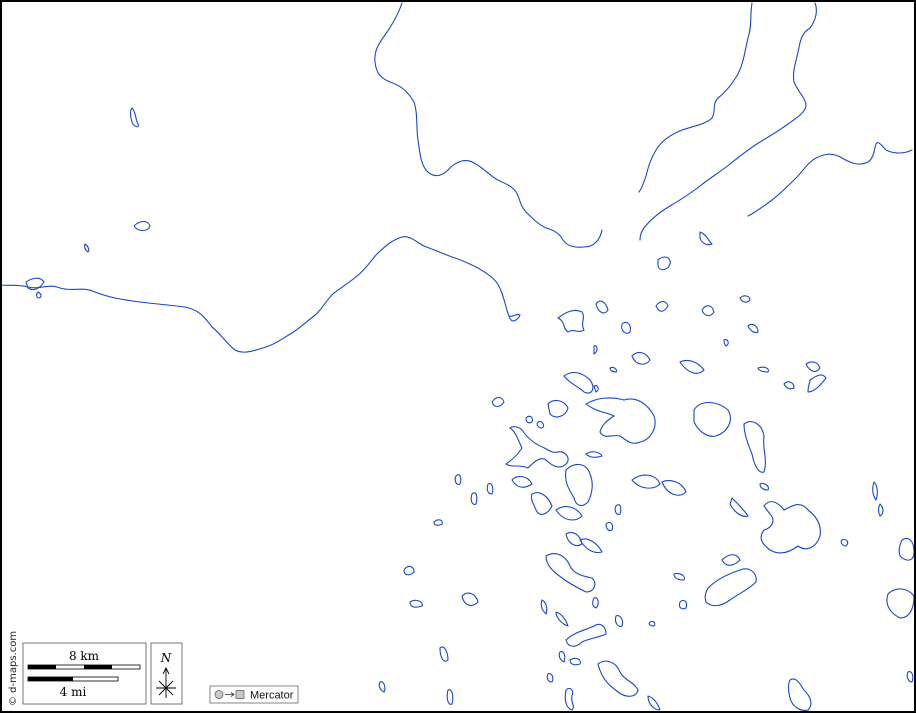  What do you see at coordinates (50, 679) in the screenshot?
I see `scale-mi-segment` at bounding box center [50, 679].